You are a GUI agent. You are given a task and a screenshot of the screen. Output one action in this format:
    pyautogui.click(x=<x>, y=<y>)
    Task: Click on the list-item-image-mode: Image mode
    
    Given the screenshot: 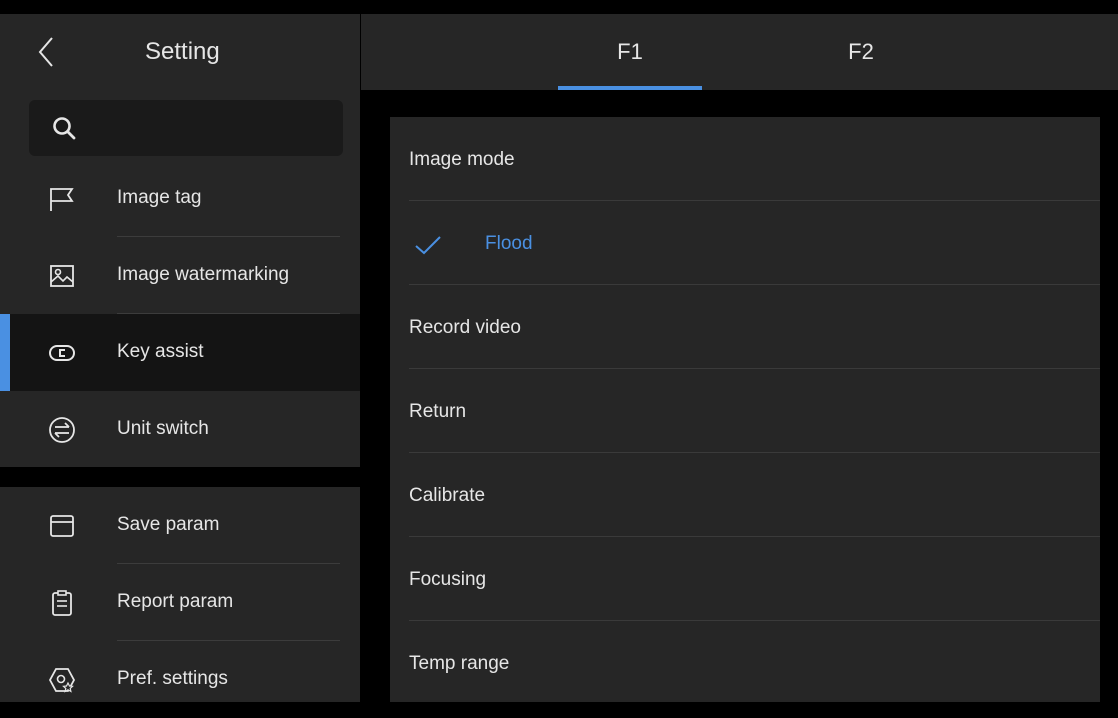 What is the action you would take?
    pyautogui.click(x=745, y=159)
    